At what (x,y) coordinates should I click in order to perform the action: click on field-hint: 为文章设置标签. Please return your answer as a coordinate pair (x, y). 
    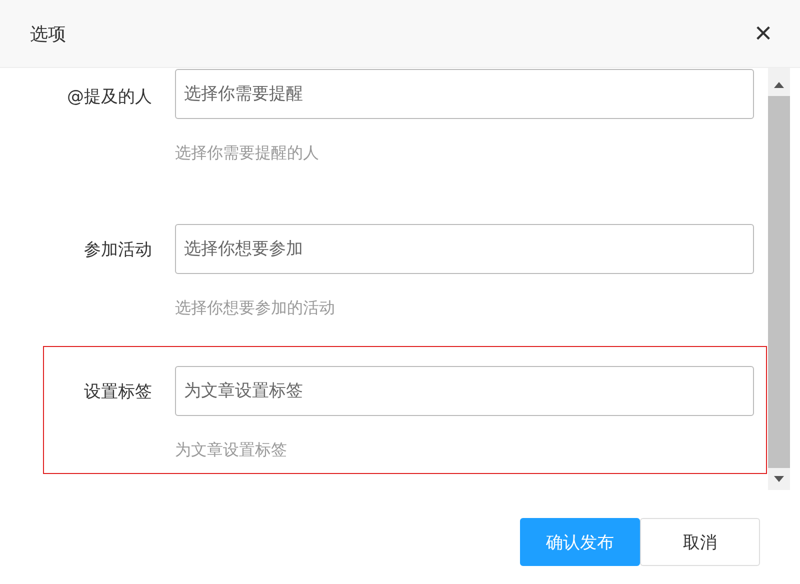
    Looking at the image, I should click on (231, 450).